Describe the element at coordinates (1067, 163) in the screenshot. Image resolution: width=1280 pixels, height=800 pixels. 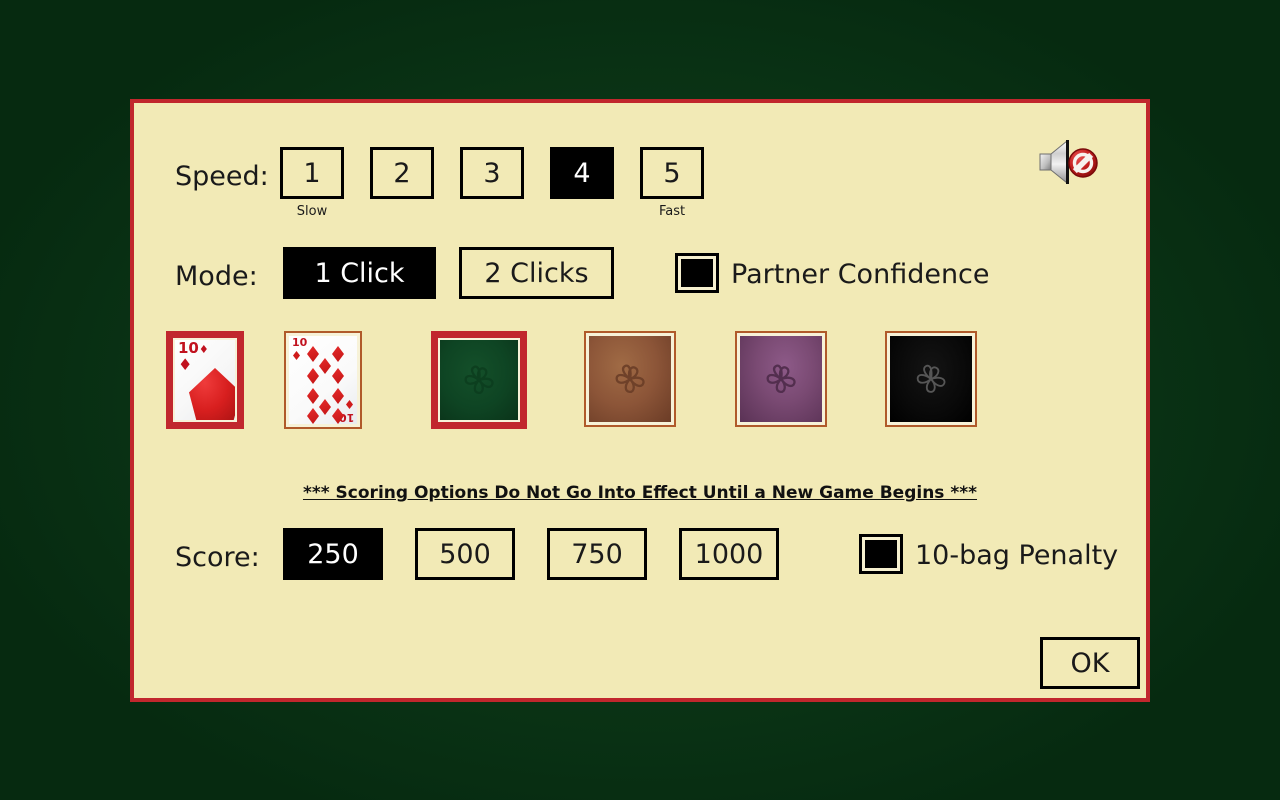
I see `speaker-muted-icon` at that location.